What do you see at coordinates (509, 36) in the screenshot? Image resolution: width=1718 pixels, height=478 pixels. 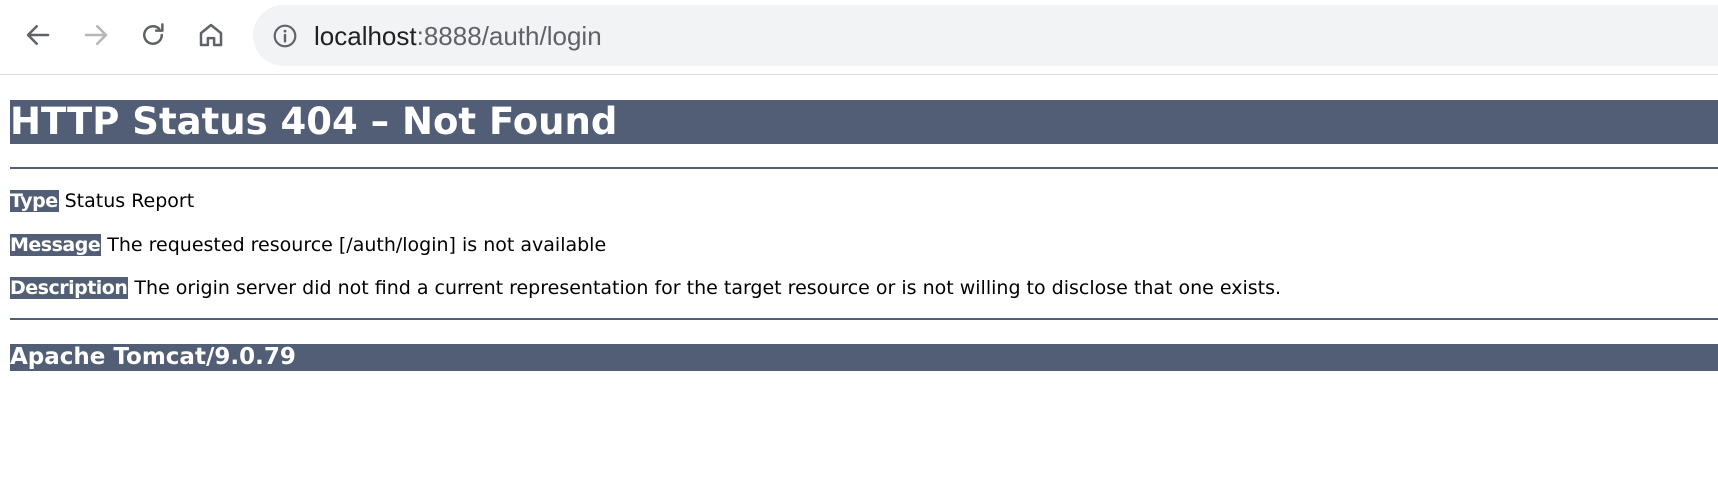 I see `url-path: :8888/auth/login` at bounding box center [509, 36].